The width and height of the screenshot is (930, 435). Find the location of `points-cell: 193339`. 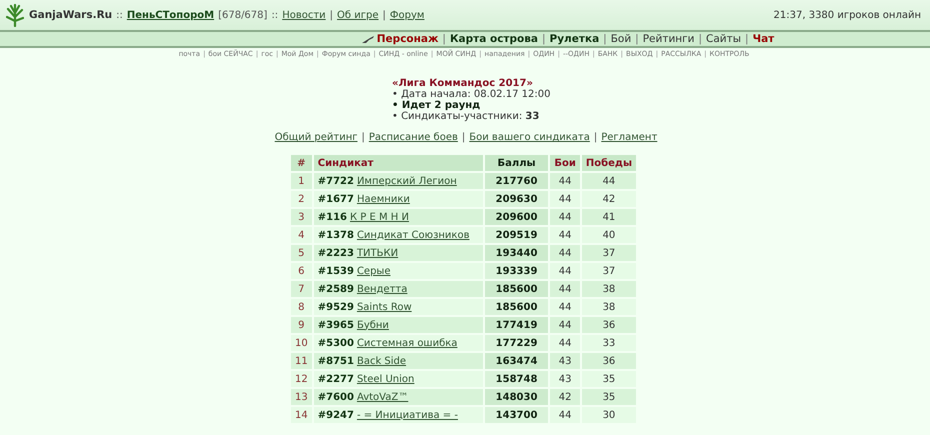

points-cell: 193339 is located at coordinates (516, 271).